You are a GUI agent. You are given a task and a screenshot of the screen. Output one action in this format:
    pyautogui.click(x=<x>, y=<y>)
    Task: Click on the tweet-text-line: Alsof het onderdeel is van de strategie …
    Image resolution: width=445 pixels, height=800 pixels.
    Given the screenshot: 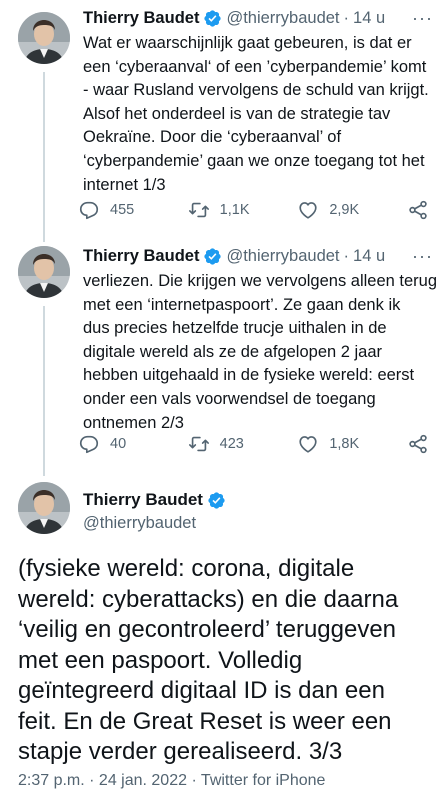 What is the action you would take?
    pyautogui.click(x=237, y=113)
    